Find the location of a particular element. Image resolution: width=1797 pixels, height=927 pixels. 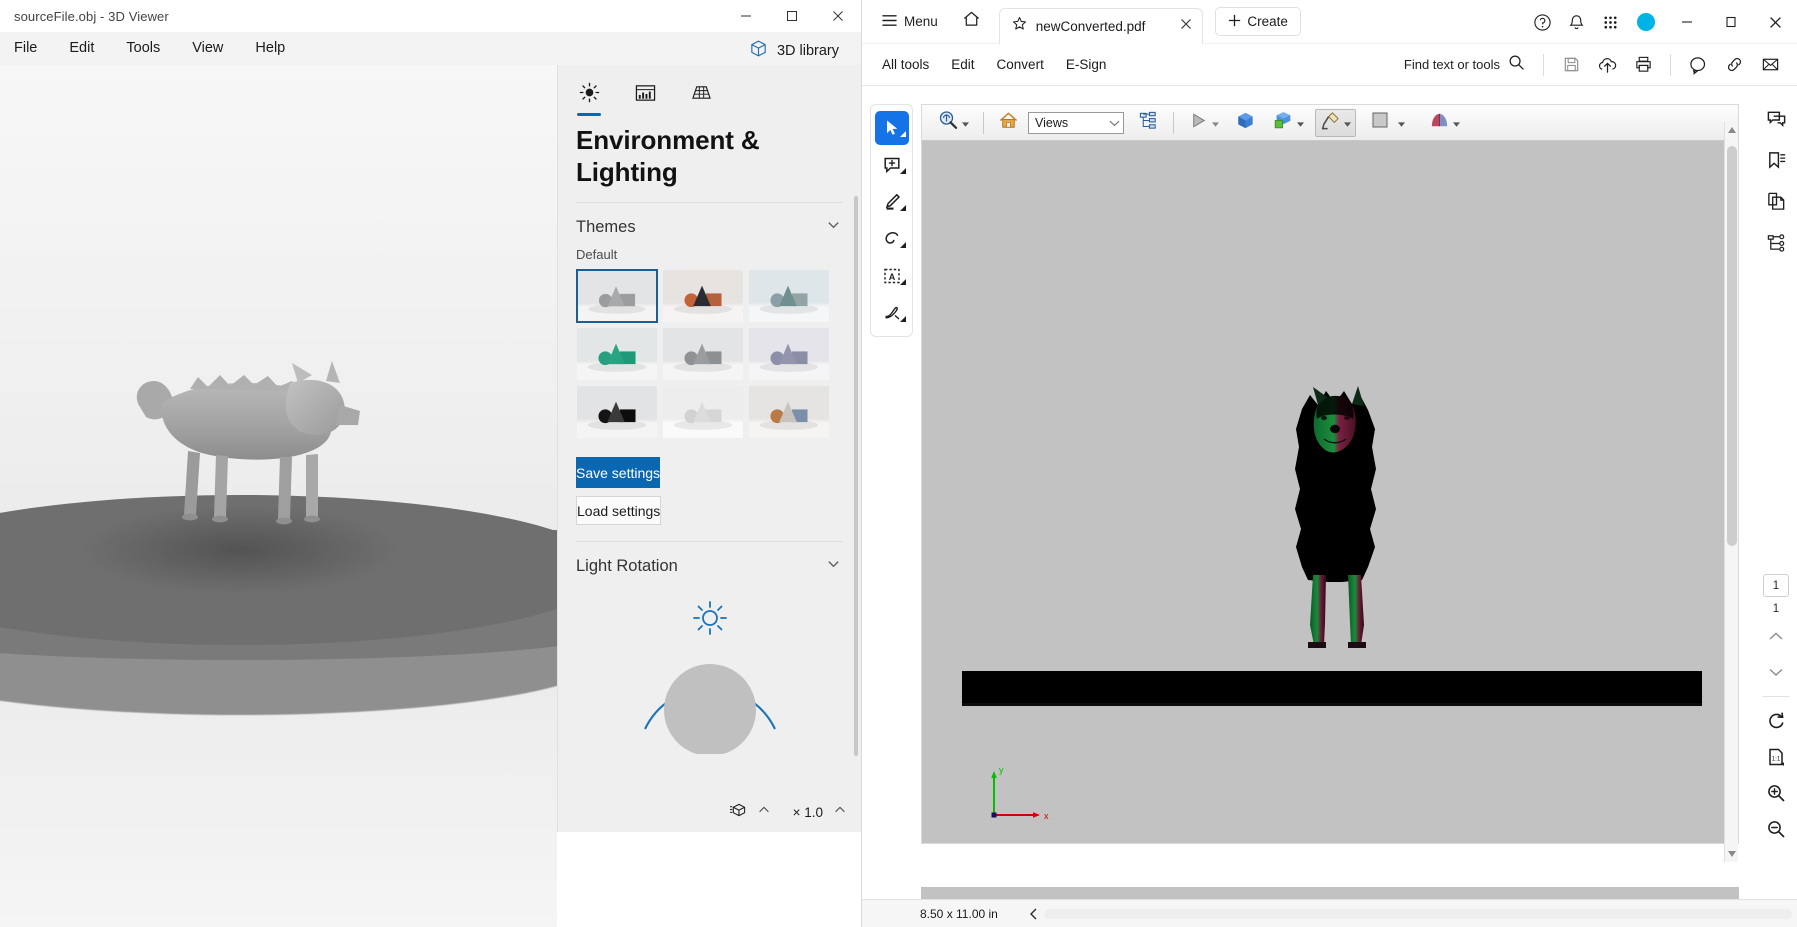

light-rotation-dial is located at coordinates (710, 674).